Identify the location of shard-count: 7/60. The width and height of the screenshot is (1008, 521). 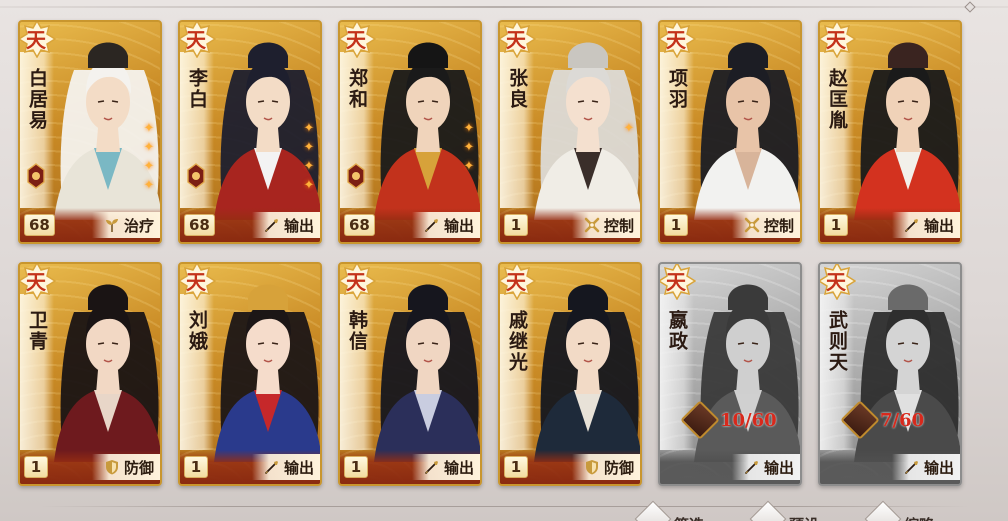
(902, 420).